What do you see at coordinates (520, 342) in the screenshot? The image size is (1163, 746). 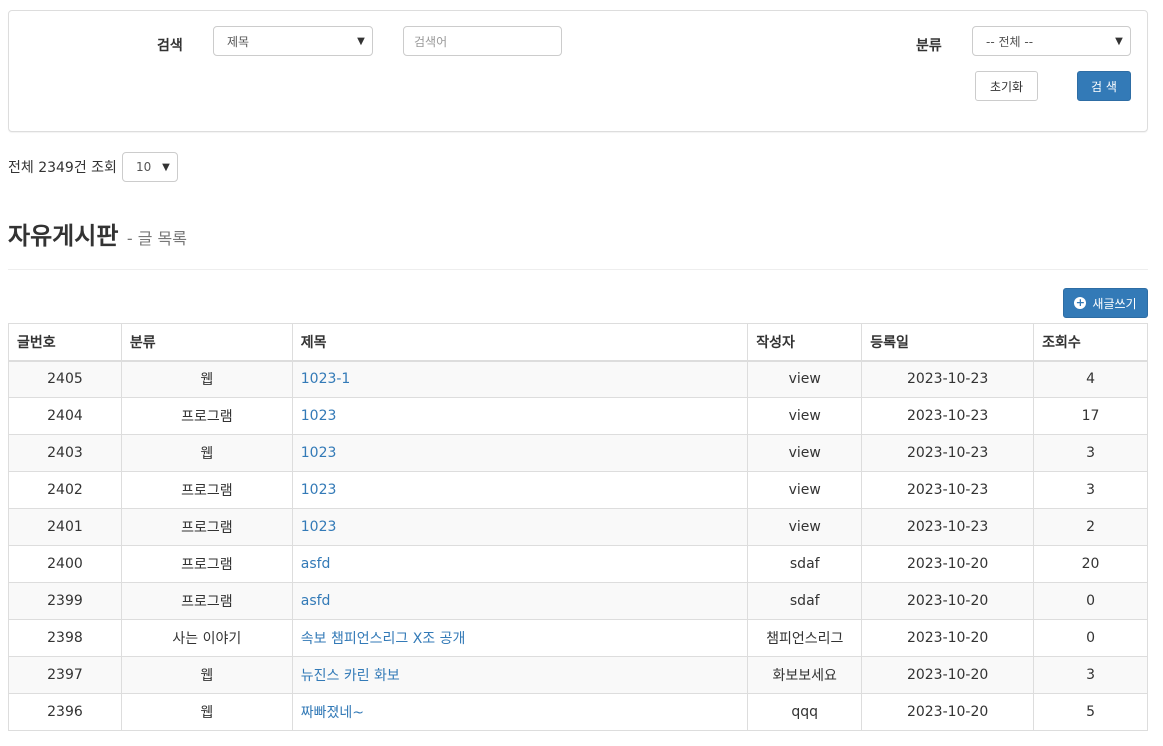 I see `header-title: 제목` at bounding box center [520, 342].